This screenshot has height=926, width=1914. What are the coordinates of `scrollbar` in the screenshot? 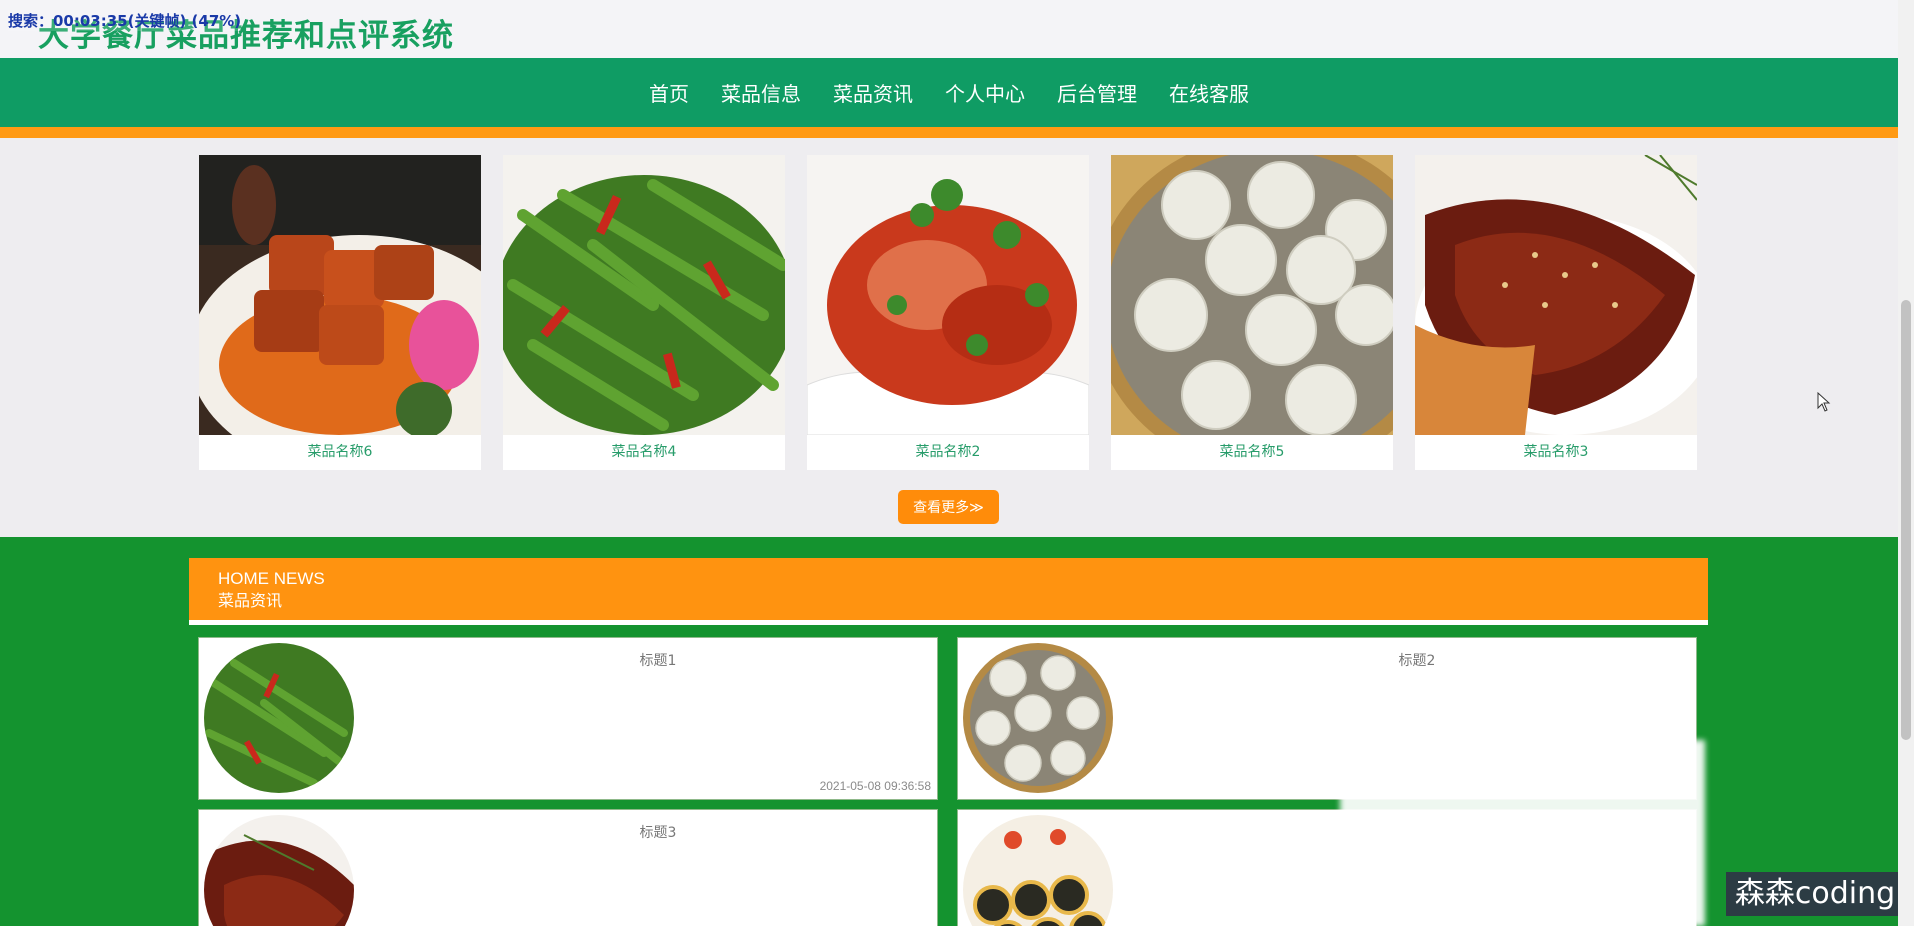 It's located at (1906, 463).